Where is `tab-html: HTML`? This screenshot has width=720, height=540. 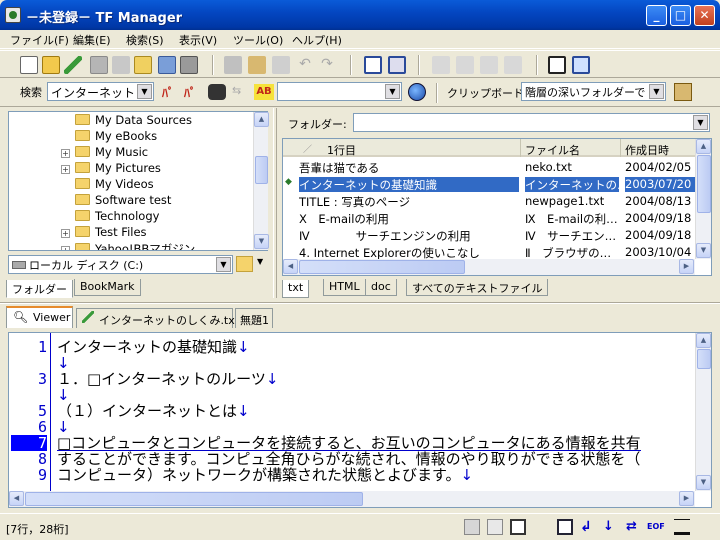
tab-html: HTML is located at coordinates (344, 287).